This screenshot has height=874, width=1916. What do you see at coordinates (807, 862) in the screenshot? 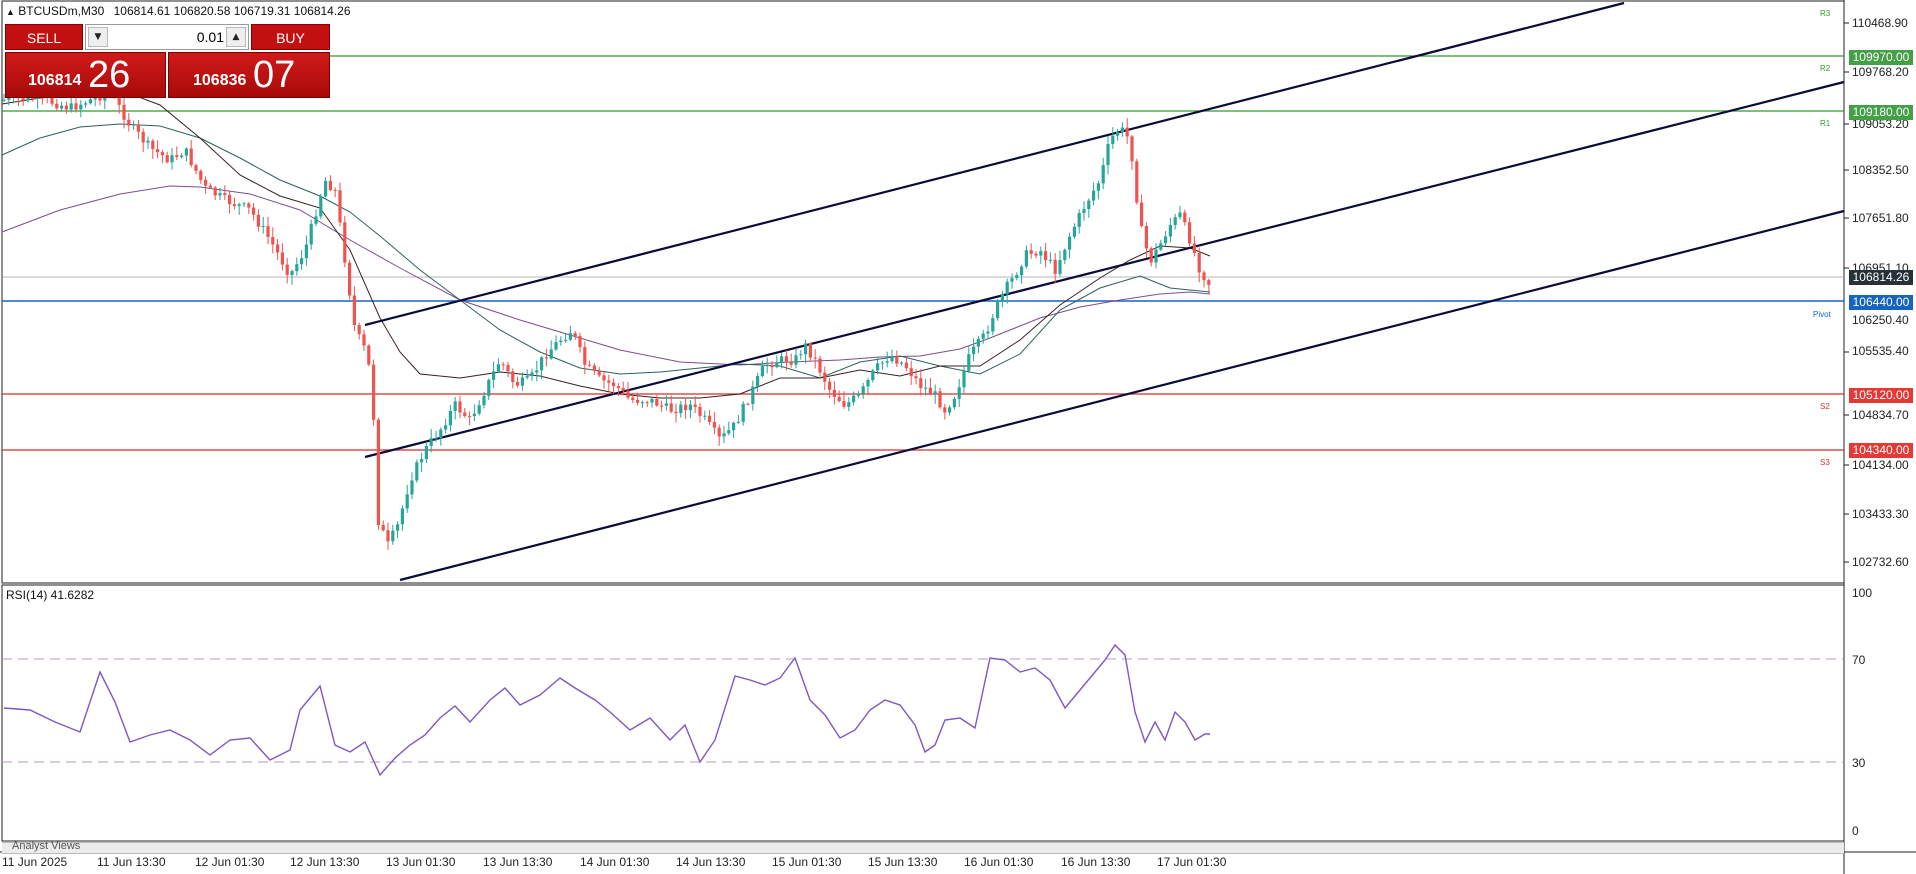
I see `time-axis-label: 15 Jun 01:30` at bounding box center [807, 862].